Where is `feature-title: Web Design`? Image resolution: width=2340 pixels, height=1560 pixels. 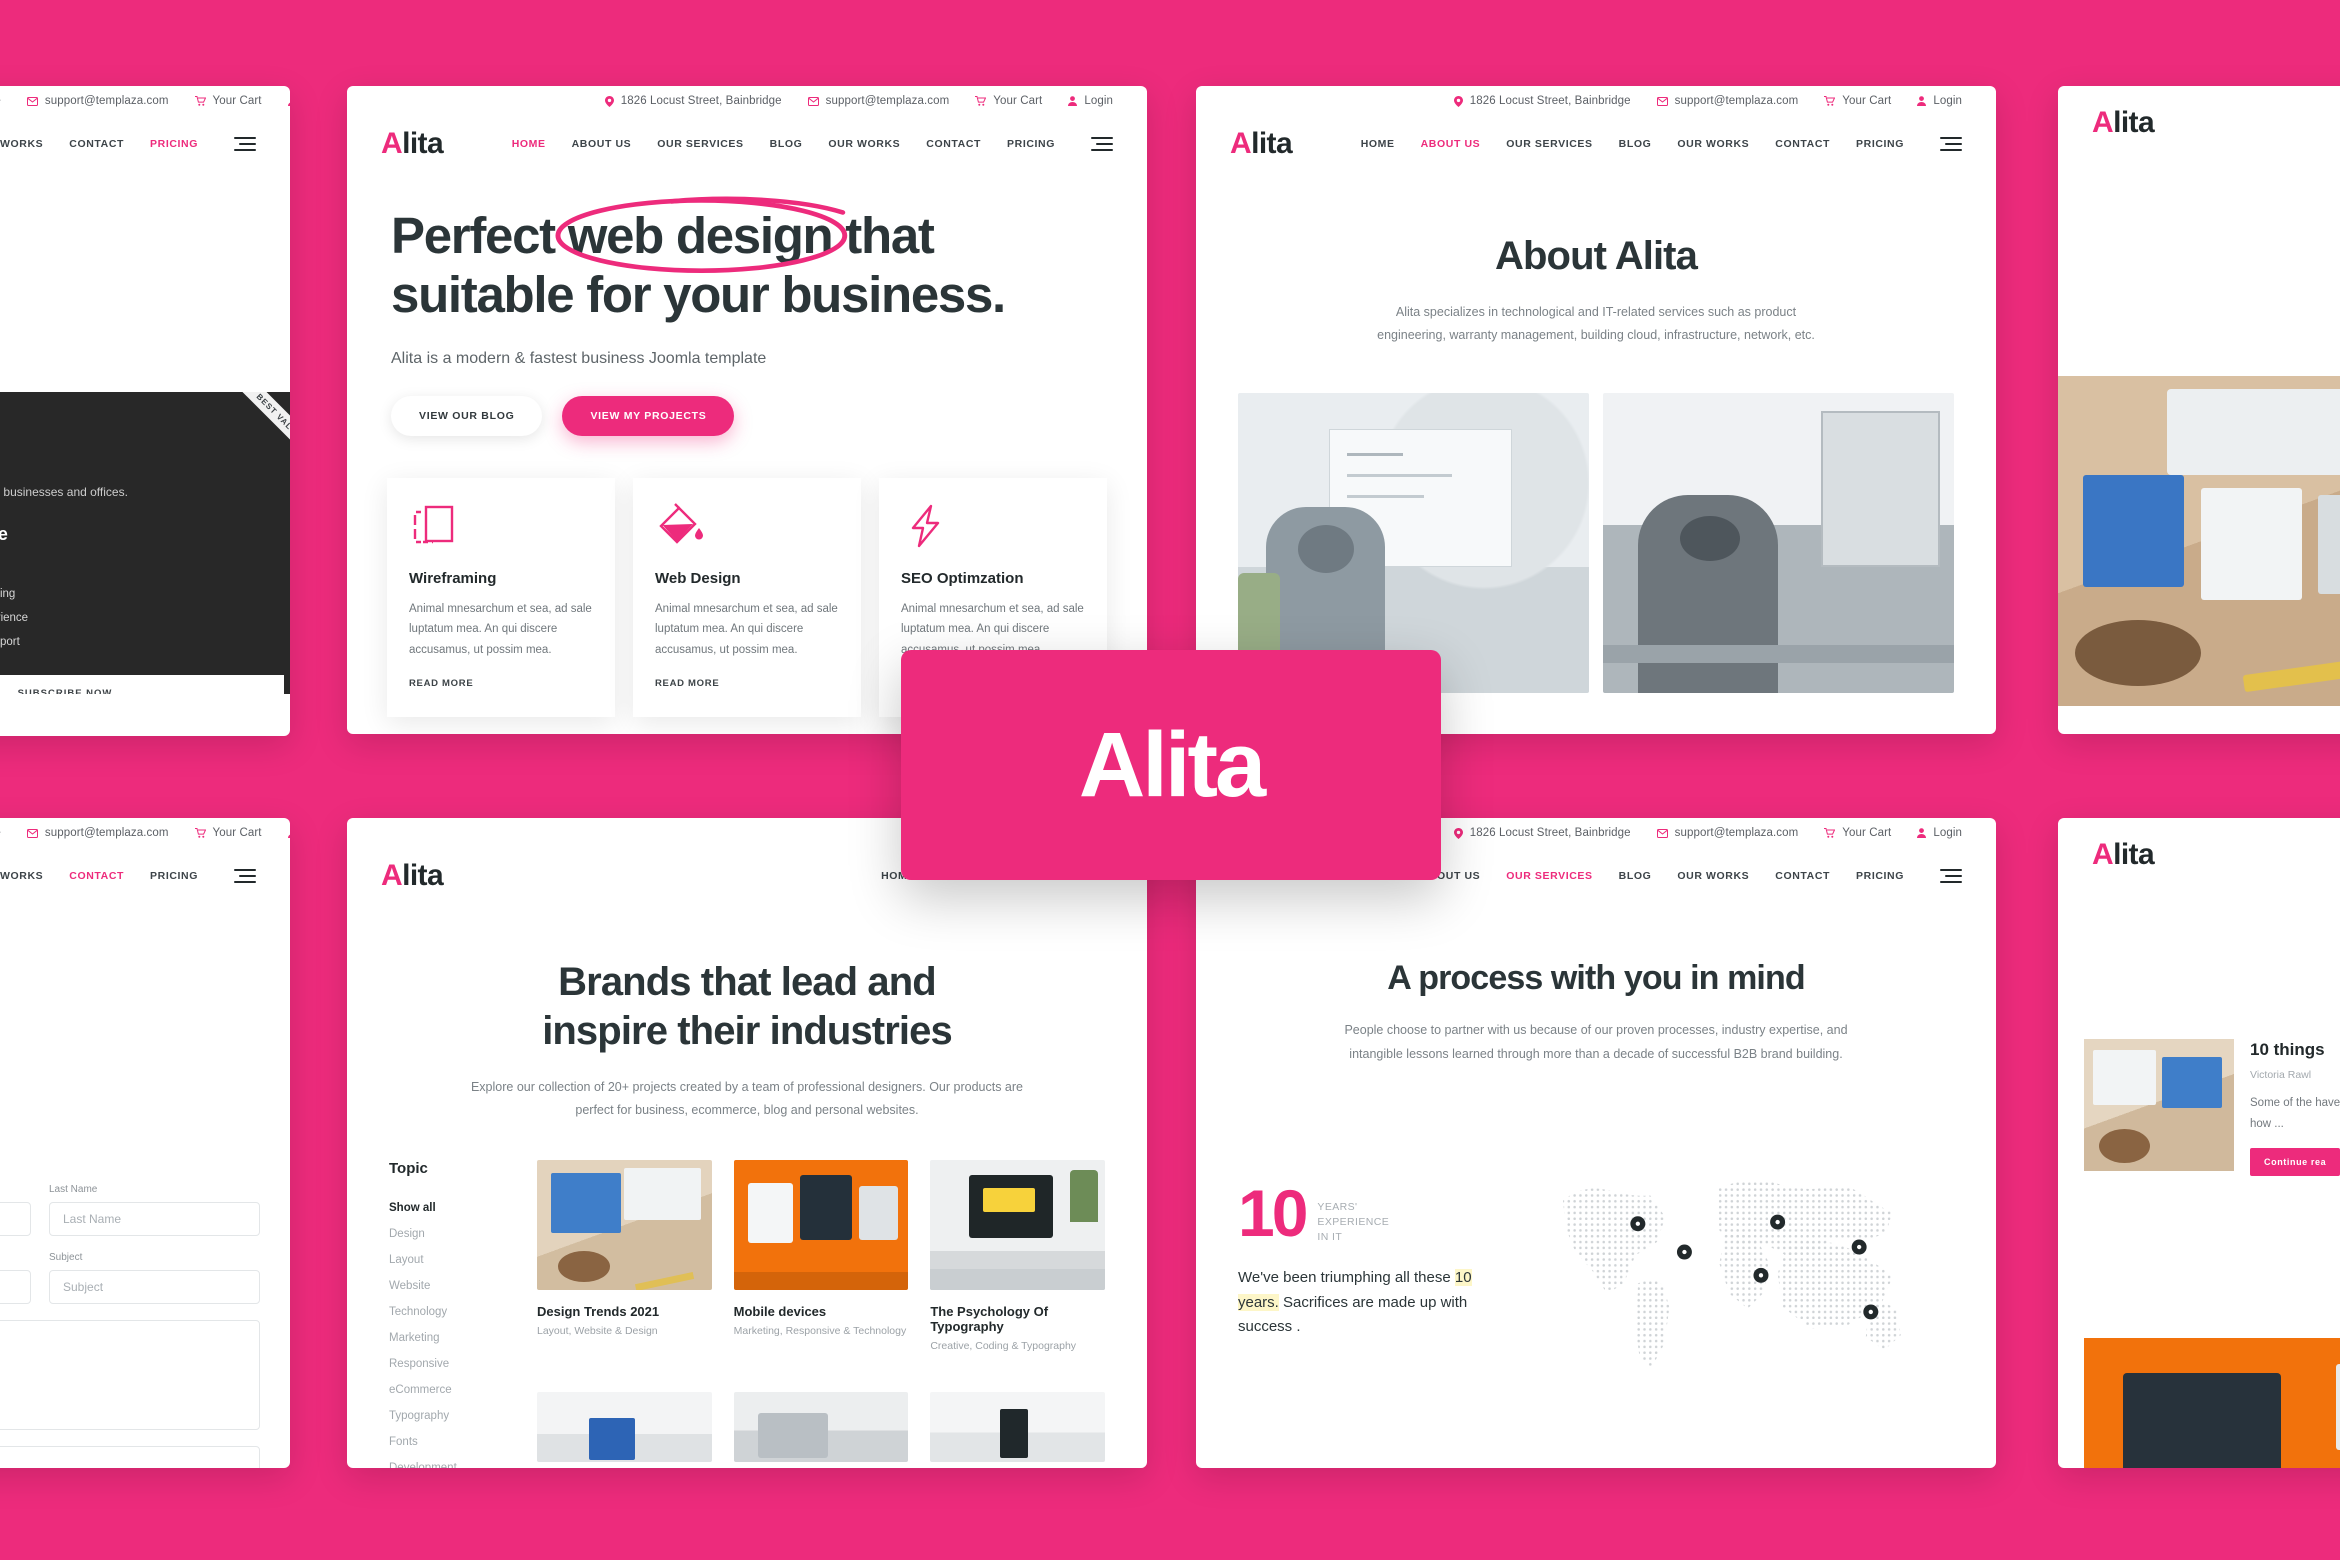 feature-title: Web Design is located at coordinates (698, 579).